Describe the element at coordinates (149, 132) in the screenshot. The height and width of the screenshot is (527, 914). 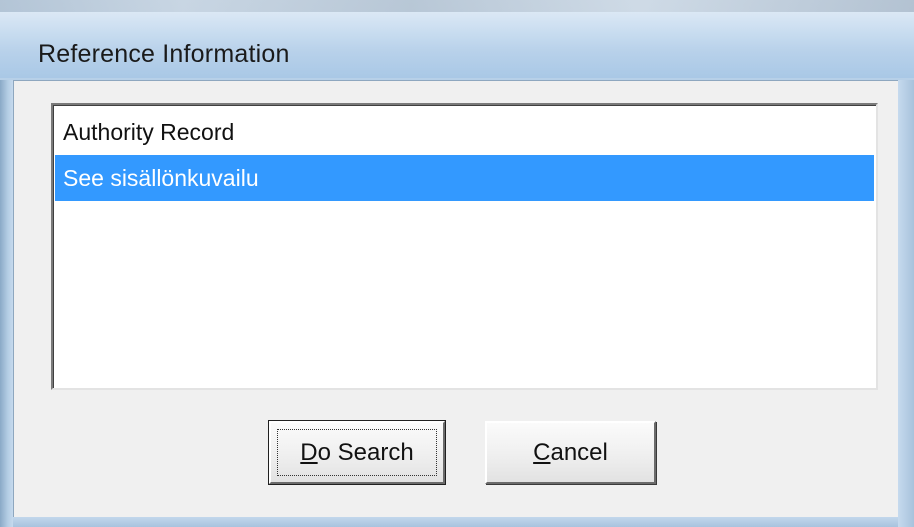
I see `list-item-label: Authority Record` at that location.